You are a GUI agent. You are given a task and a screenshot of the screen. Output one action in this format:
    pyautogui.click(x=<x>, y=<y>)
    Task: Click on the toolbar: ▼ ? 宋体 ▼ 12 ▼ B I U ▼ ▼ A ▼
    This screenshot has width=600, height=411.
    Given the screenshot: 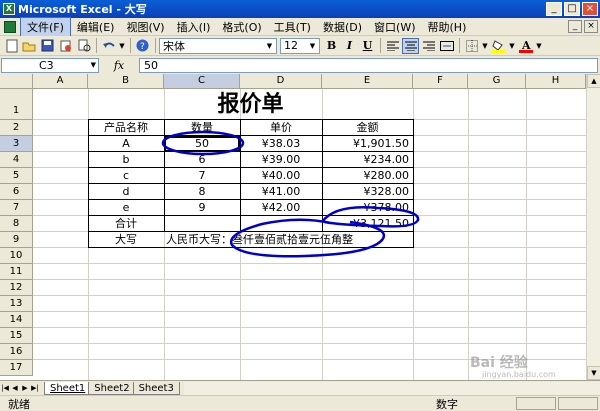 What is the action you would take?
    pyautogui.click(x=300, y=46)
    